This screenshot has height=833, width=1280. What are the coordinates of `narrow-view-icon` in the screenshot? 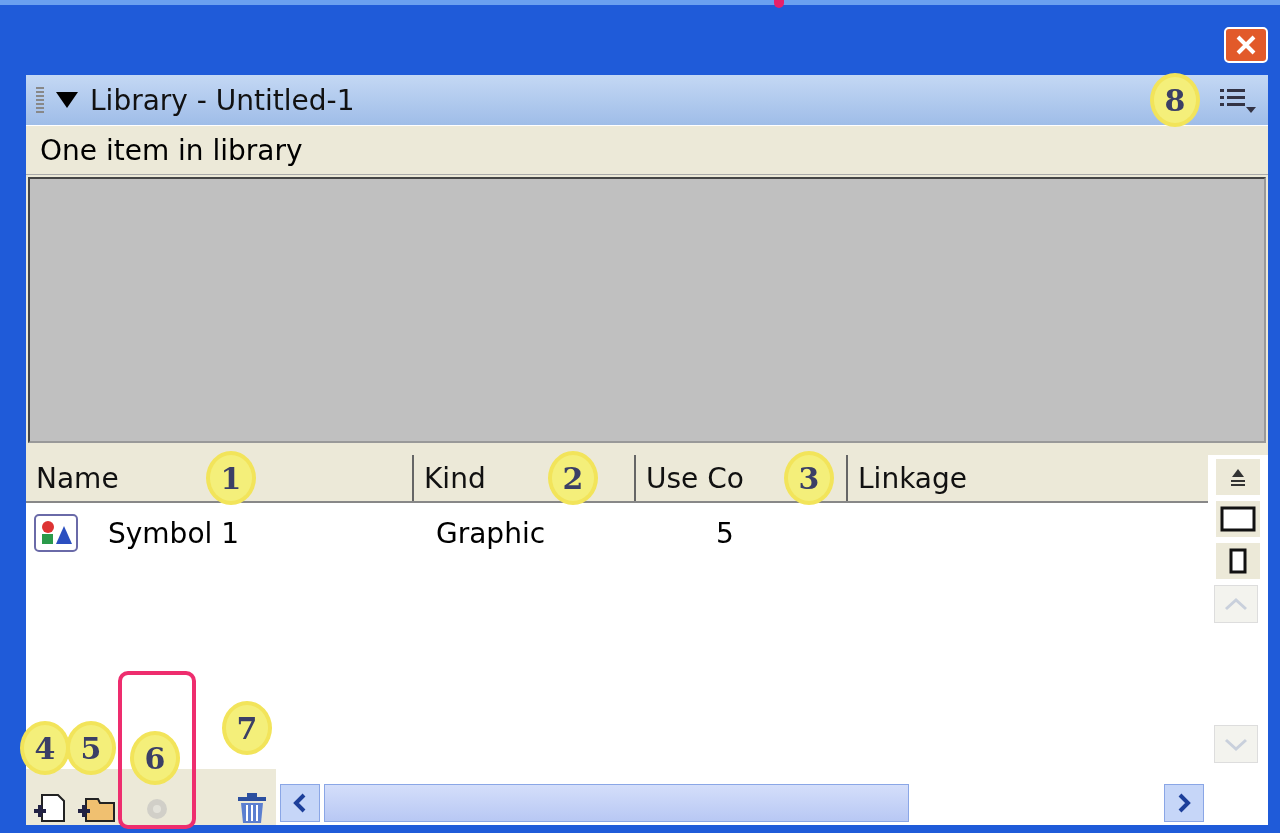 It's located at (1238, 561).